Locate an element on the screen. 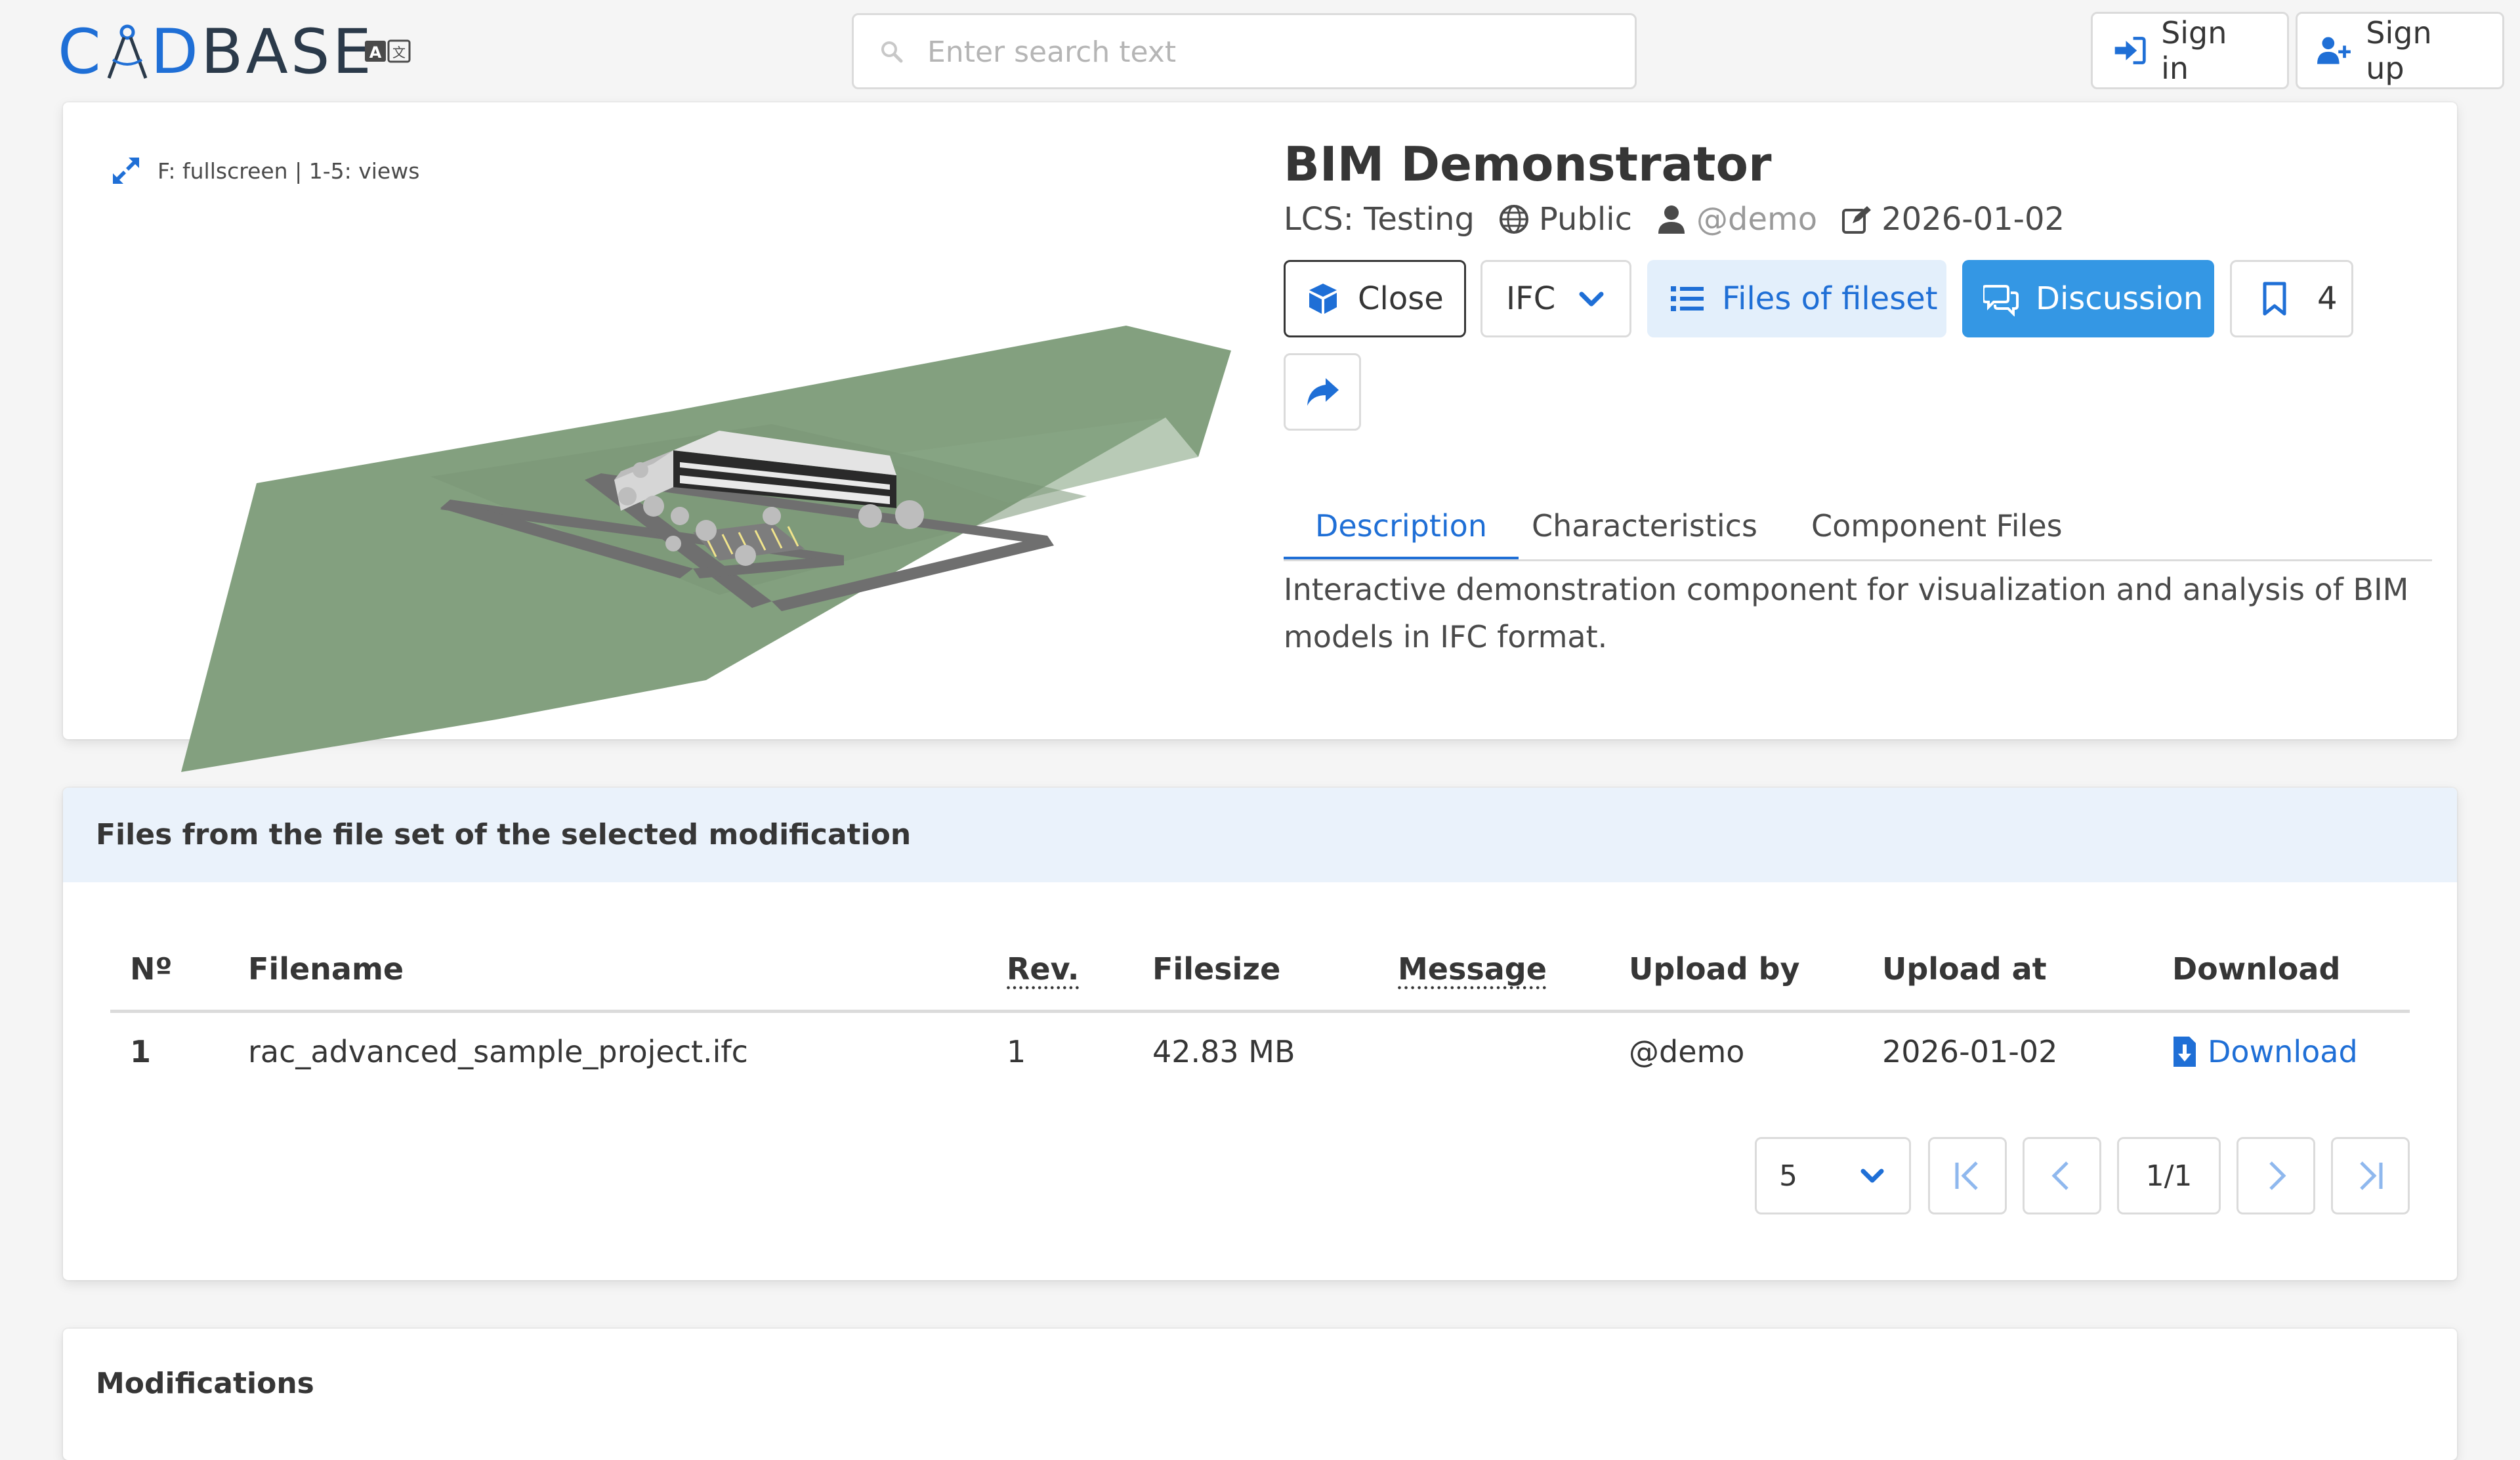 The image size is (2520, 1460). download-link: Download is located at coordinates (2265, 1051).